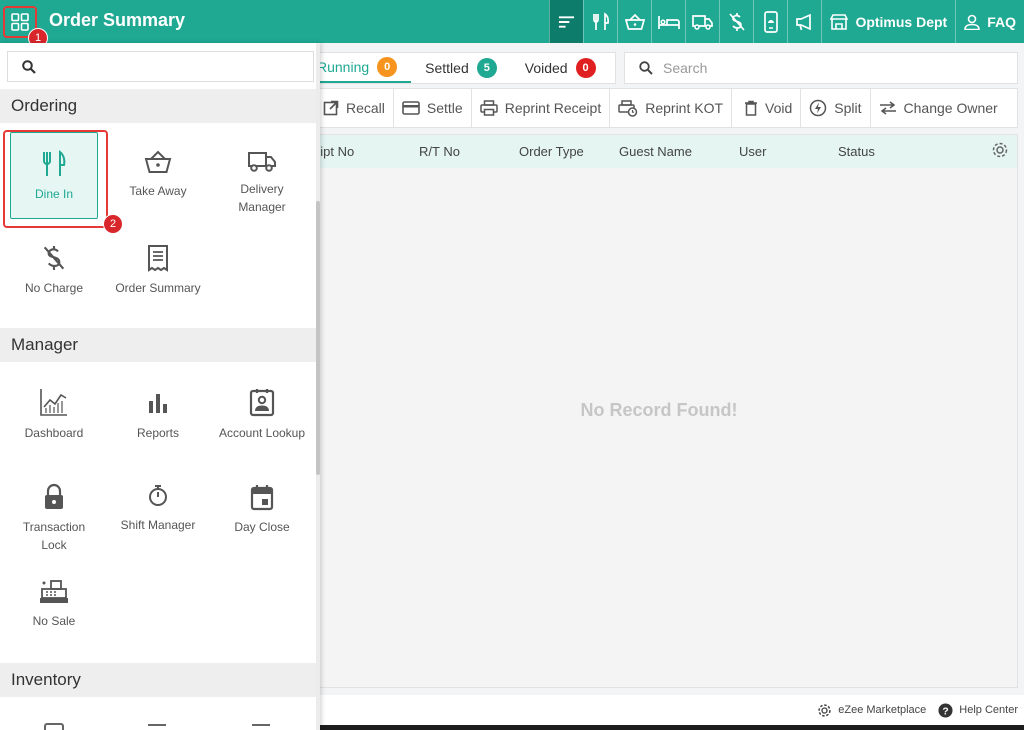 This screenshot has width=1024, height=730. What do you see at coordinates (158, 508) in the screenshot?
I see `menu-shift-manager: Shift Manager` at bounding box center [158, 508].